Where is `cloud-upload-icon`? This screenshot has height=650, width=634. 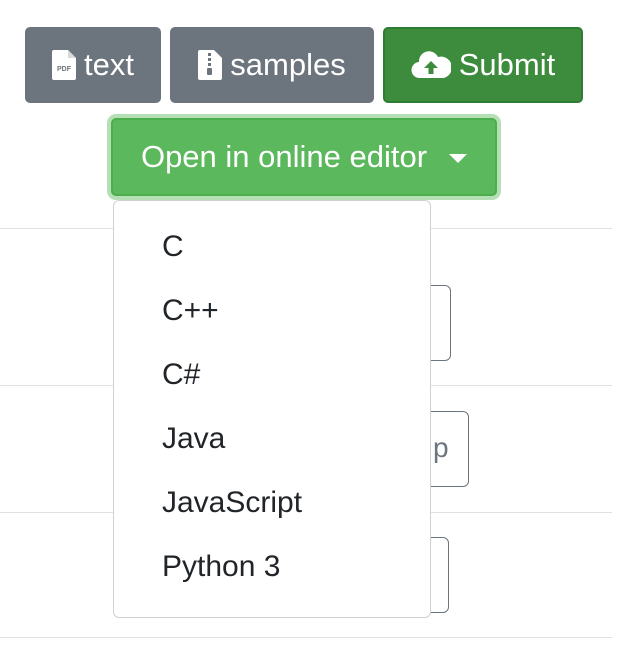 cloud-upload-icon is located at coordinates (431, 65).